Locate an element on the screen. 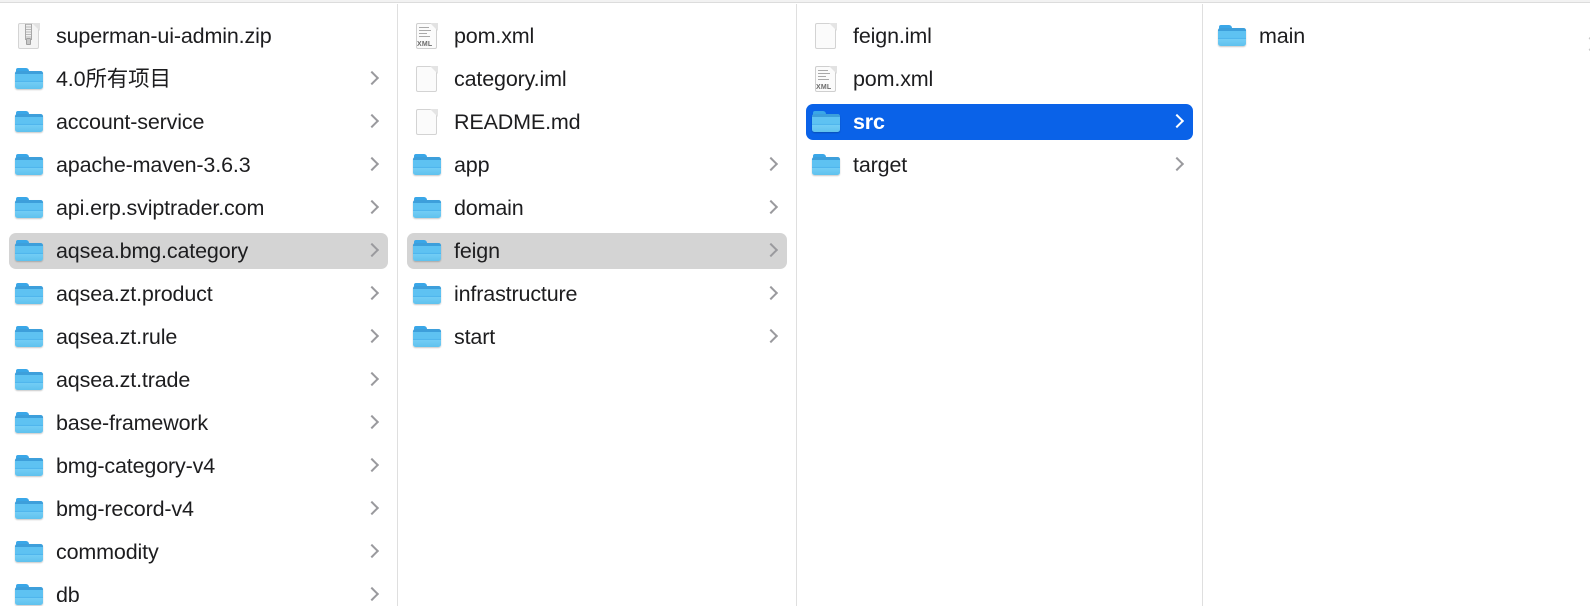 This screenshot has width=1590, height=606. item-label: db is located at coordinates (68, 594).